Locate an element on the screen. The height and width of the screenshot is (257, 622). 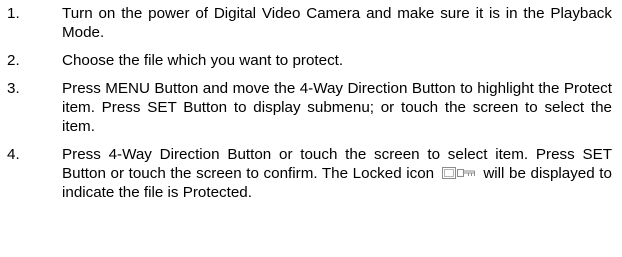
locked-key-icon is located at coordinates (458, 173).